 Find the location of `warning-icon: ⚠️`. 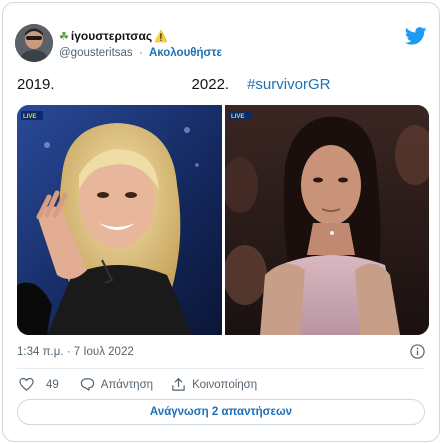

warning-icon: ⚠️ is located at coordinates (161, 36).